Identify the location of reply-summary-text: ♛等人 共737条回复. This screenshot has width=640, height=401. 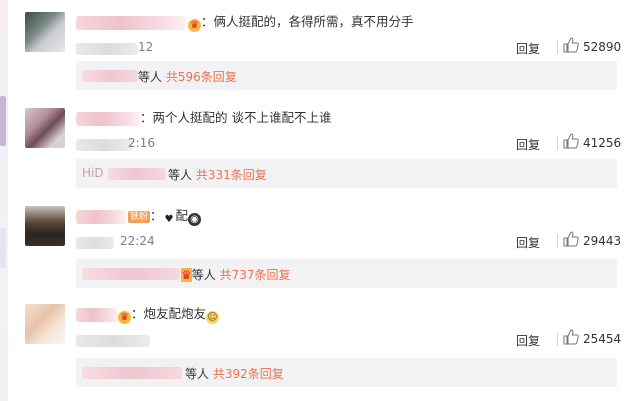
(236, 274).